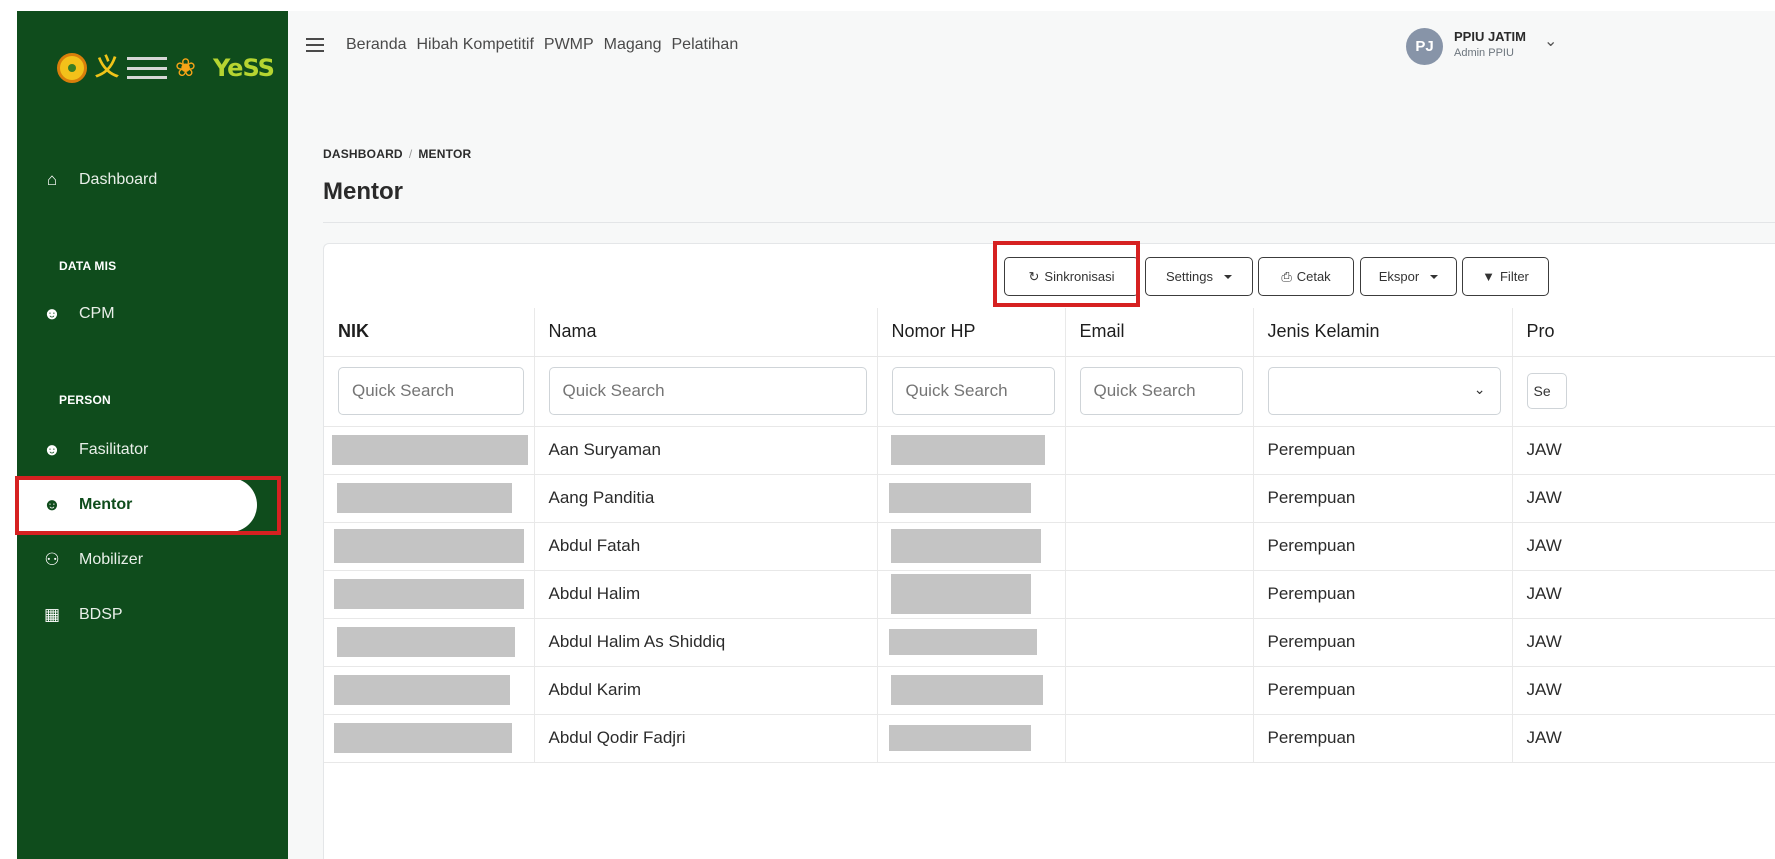  I want to click on brand-logos: 义 ❀ YeSS, so click(166, 68).